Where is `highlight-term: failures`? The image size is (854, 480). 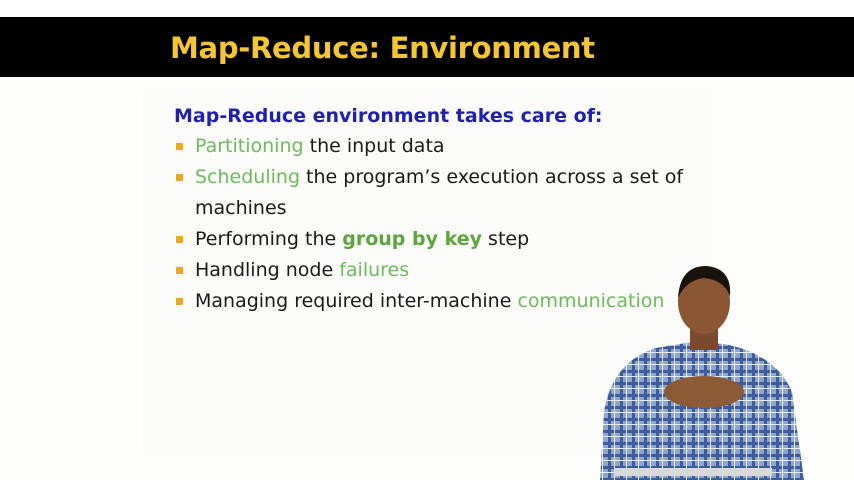 highlight-term: failures is located at coordinates (374, 270).